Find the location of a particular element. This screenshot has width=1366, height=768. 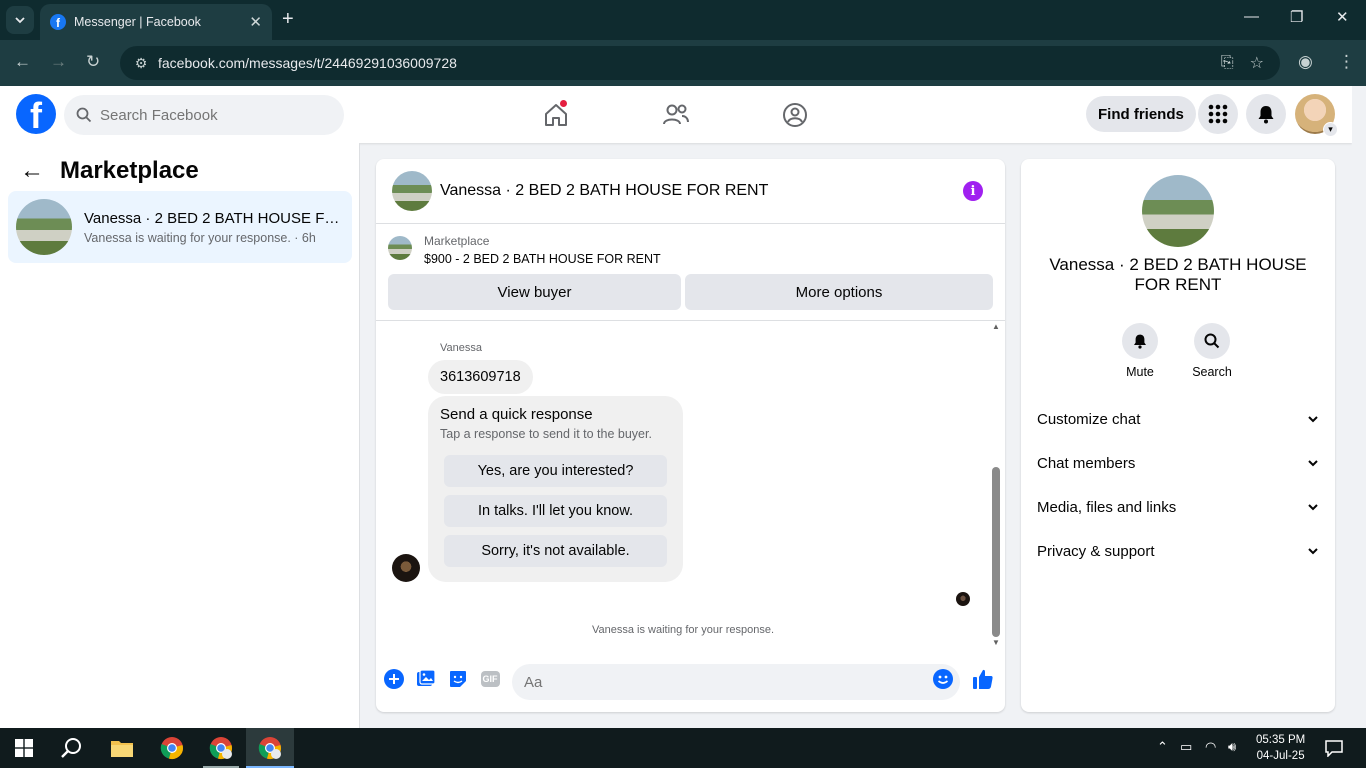

section-label: Privacy & support is located at coordinates (1096, 551).